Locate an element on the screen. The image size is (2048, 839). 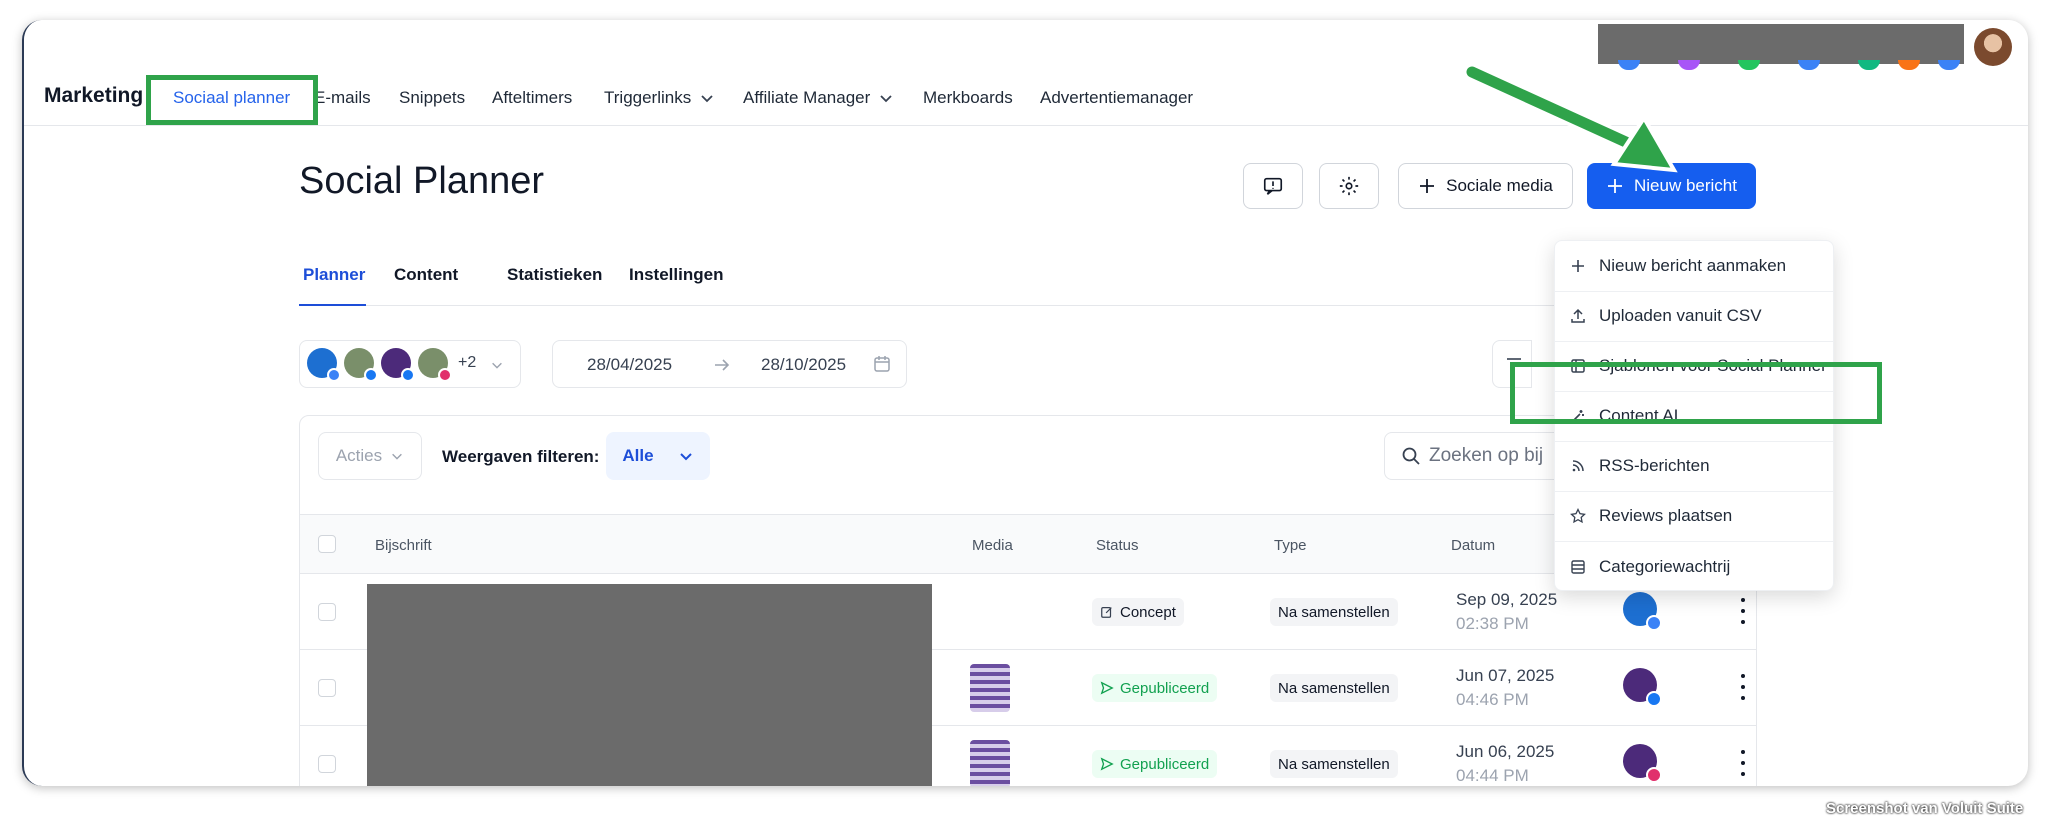
post-time: 04:46 PM is located at coordinates (1492, 699).